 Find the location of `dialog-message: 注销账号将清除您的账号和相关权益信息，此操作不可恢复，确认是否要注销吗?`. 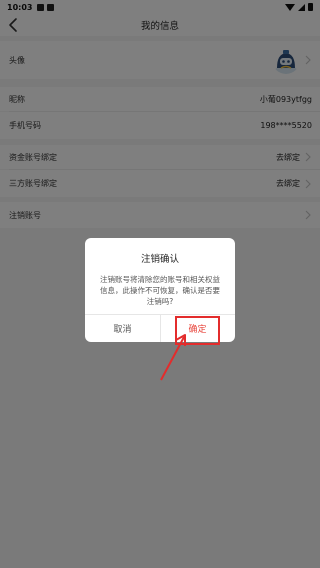

dialog-message: 注销账号将清除您的账号和相关权益信息，此操作不可恢复，确认是否要注销吗? is located at coordinates (160, 290).